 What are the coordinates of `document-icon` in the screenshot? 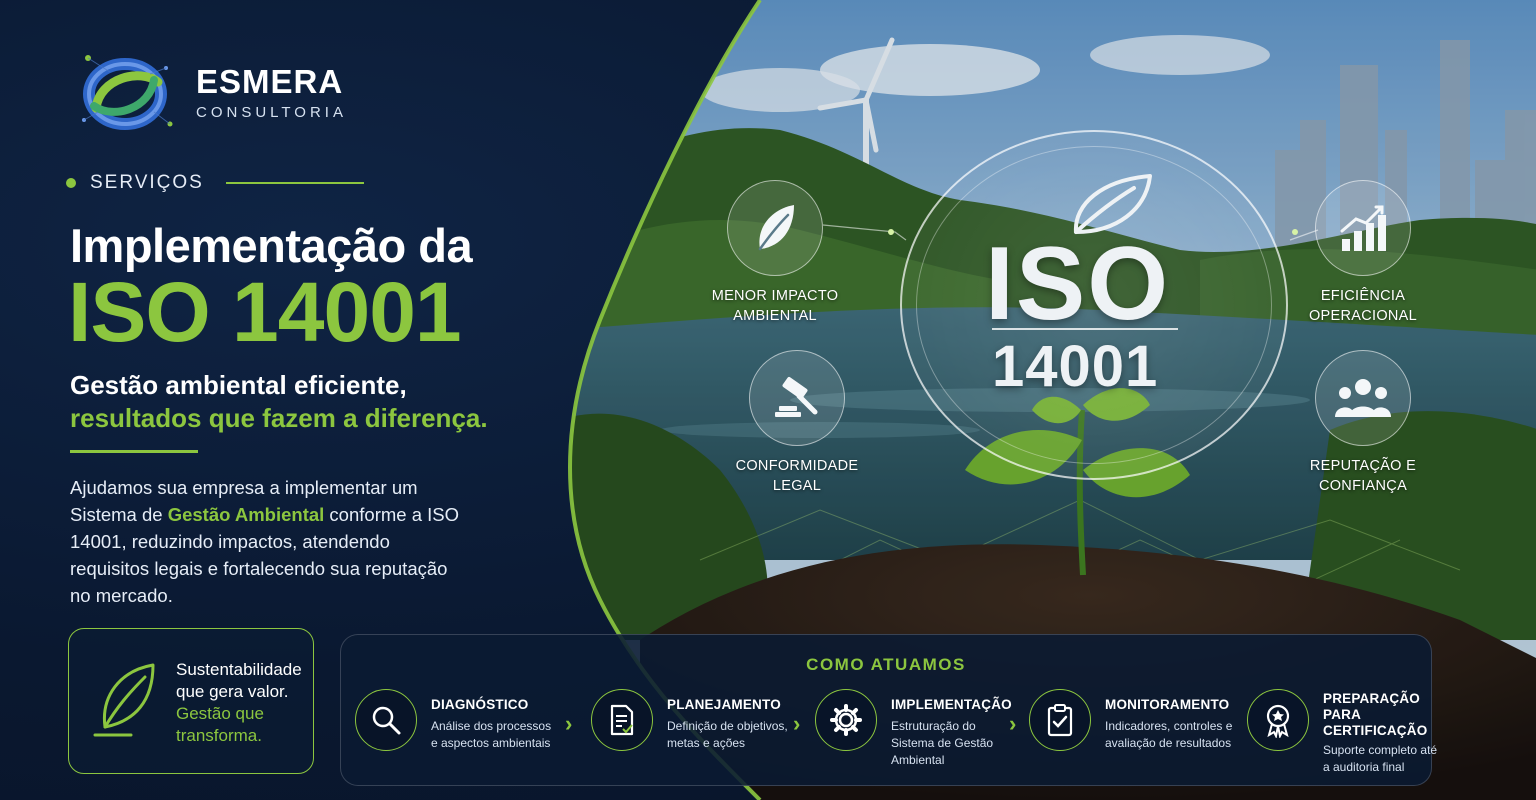 It's located at (622, 720).